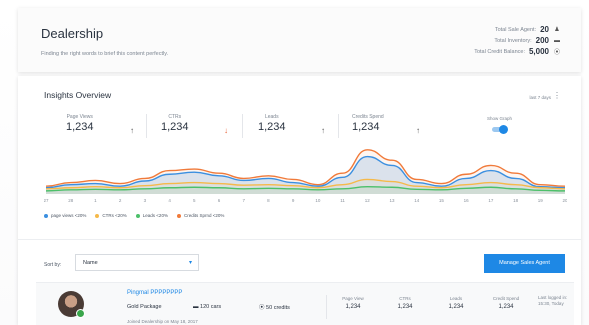 Image resolution: width=589 pixels, height=325 pixels. Describe the element at coordinates (65, 215) in the screenshot. I see `legend-item: page views <20%` at that location.